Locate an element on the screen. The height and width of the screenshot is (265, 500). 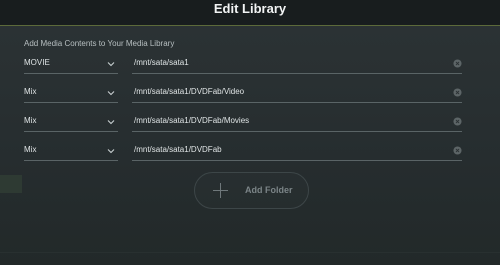
background-panel-fragment is located at coordinates (11, 184).